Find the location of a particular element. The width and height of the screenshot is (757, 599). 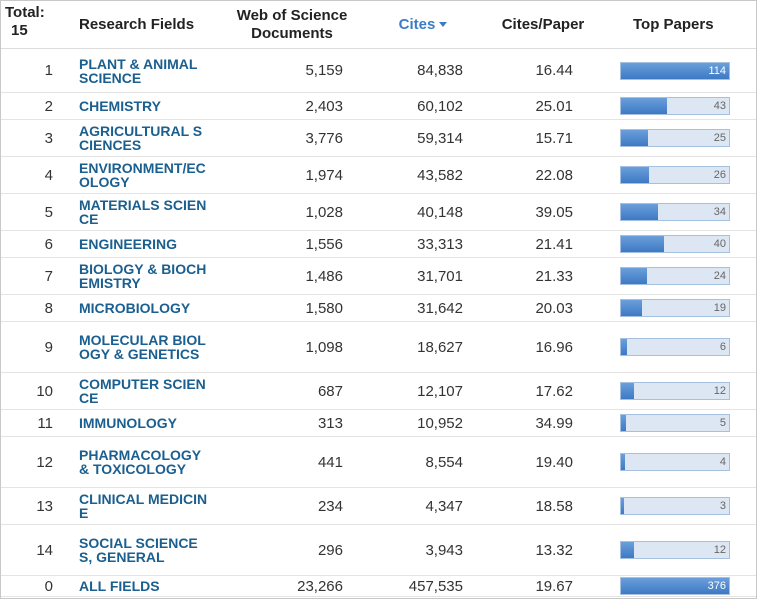

row-rank: 13 is located at coordinates (37, 506).